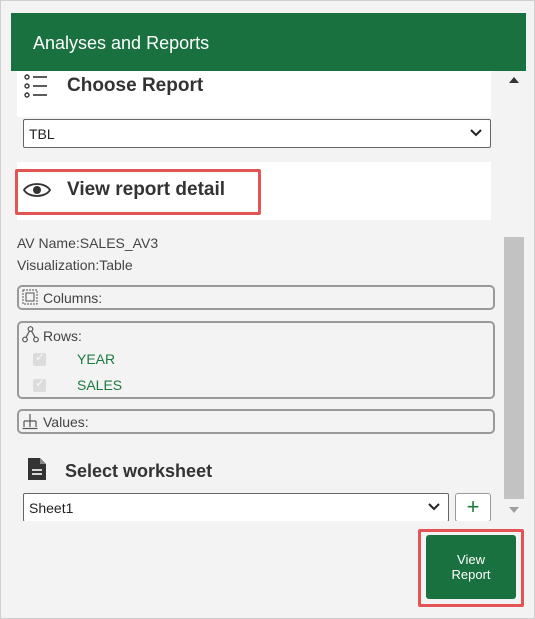  What do you see at coordinates (256, 360) in the screenshot?
I see `rows-group: Rows: ✓ YEAR ✓ SALES` at bounding box center [256, 360].